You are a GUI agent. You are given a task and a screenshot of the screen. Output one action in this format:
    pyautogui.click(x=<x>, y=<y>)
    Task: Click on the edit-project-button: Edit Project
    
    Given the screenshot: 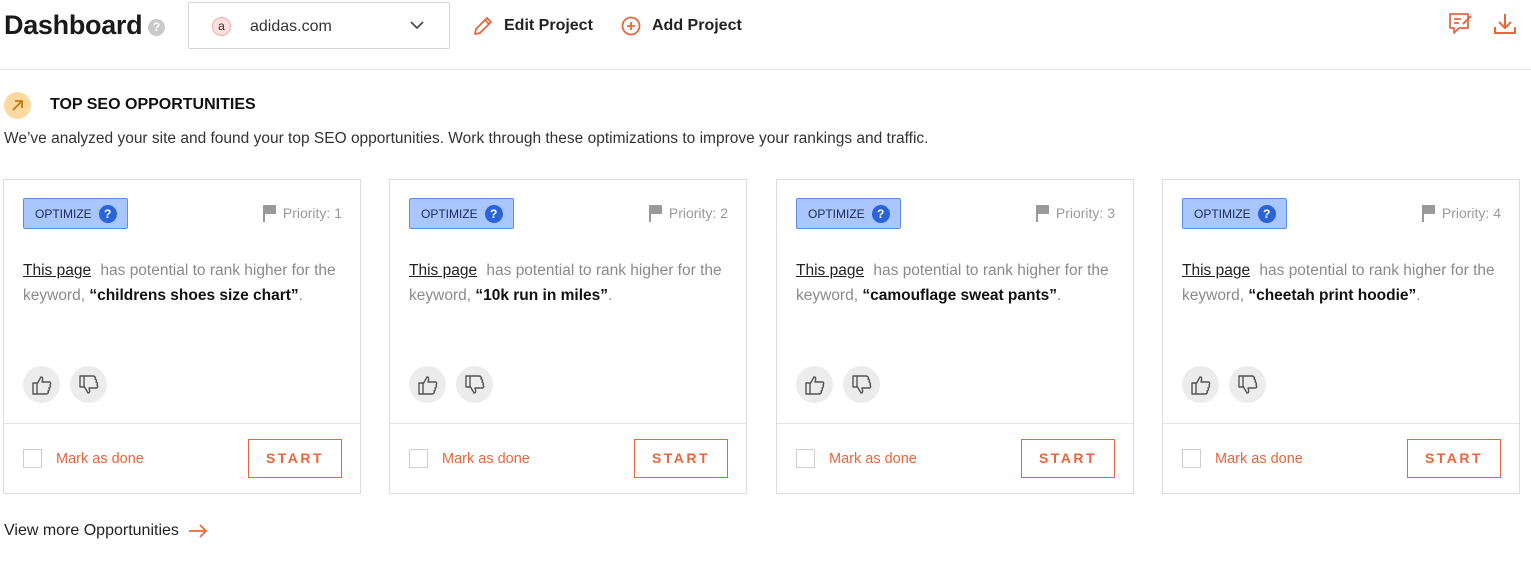 What is the action you would take?
    pyautogui.click(x=532, y=26)
    